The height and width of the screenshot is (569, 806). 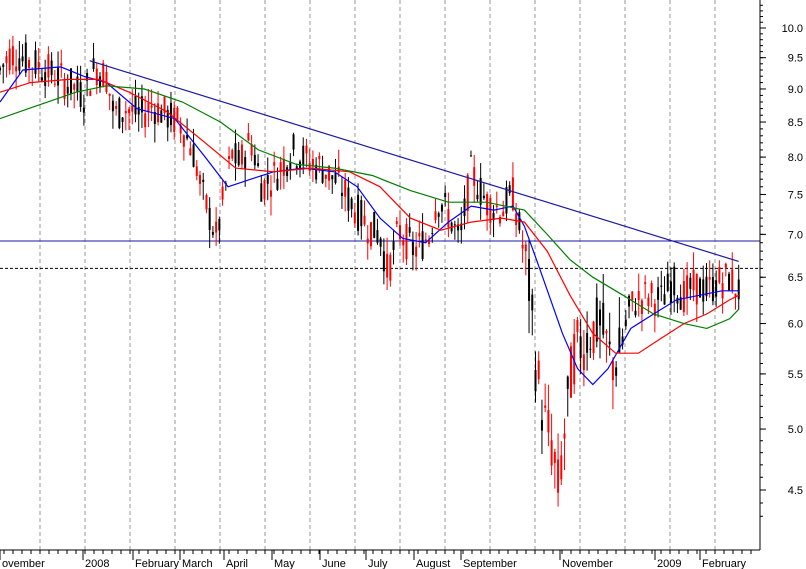 I want to click on x-tick-label: May, so click(x=284, y=563).